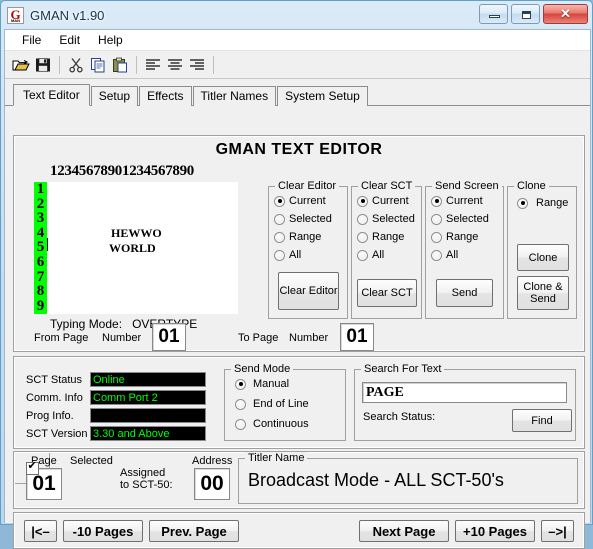 This screenshot has width=593, height=549. What do you see at coordinates (525, 14) in the screenshot?
I see `maximize-button` at bounding box center [525, 14].